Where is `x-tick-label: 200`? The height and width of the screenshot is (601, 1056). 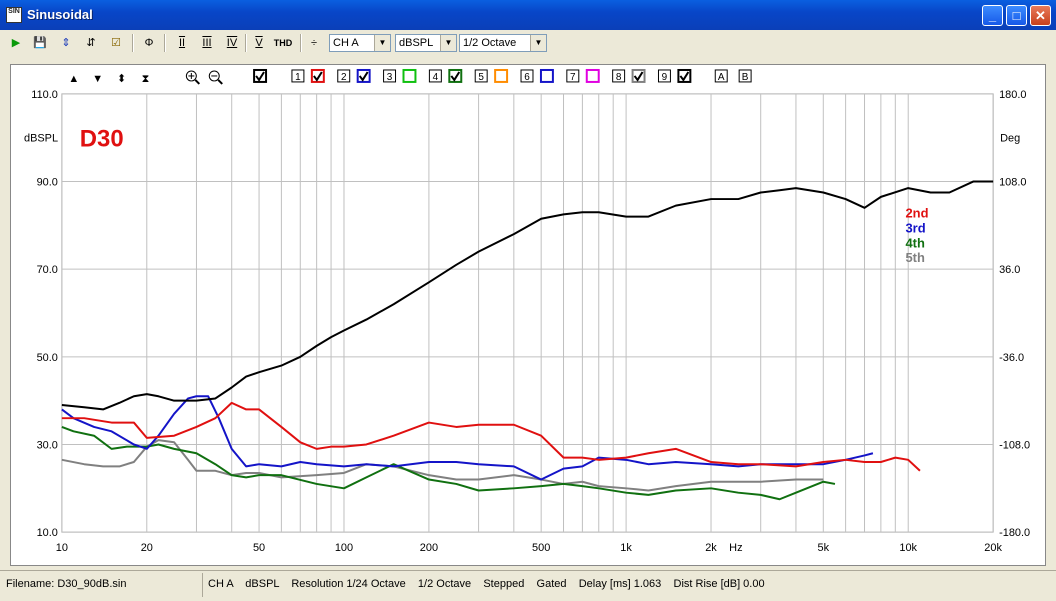
x-tick-label: 200 is located at coordinates (429, 548).